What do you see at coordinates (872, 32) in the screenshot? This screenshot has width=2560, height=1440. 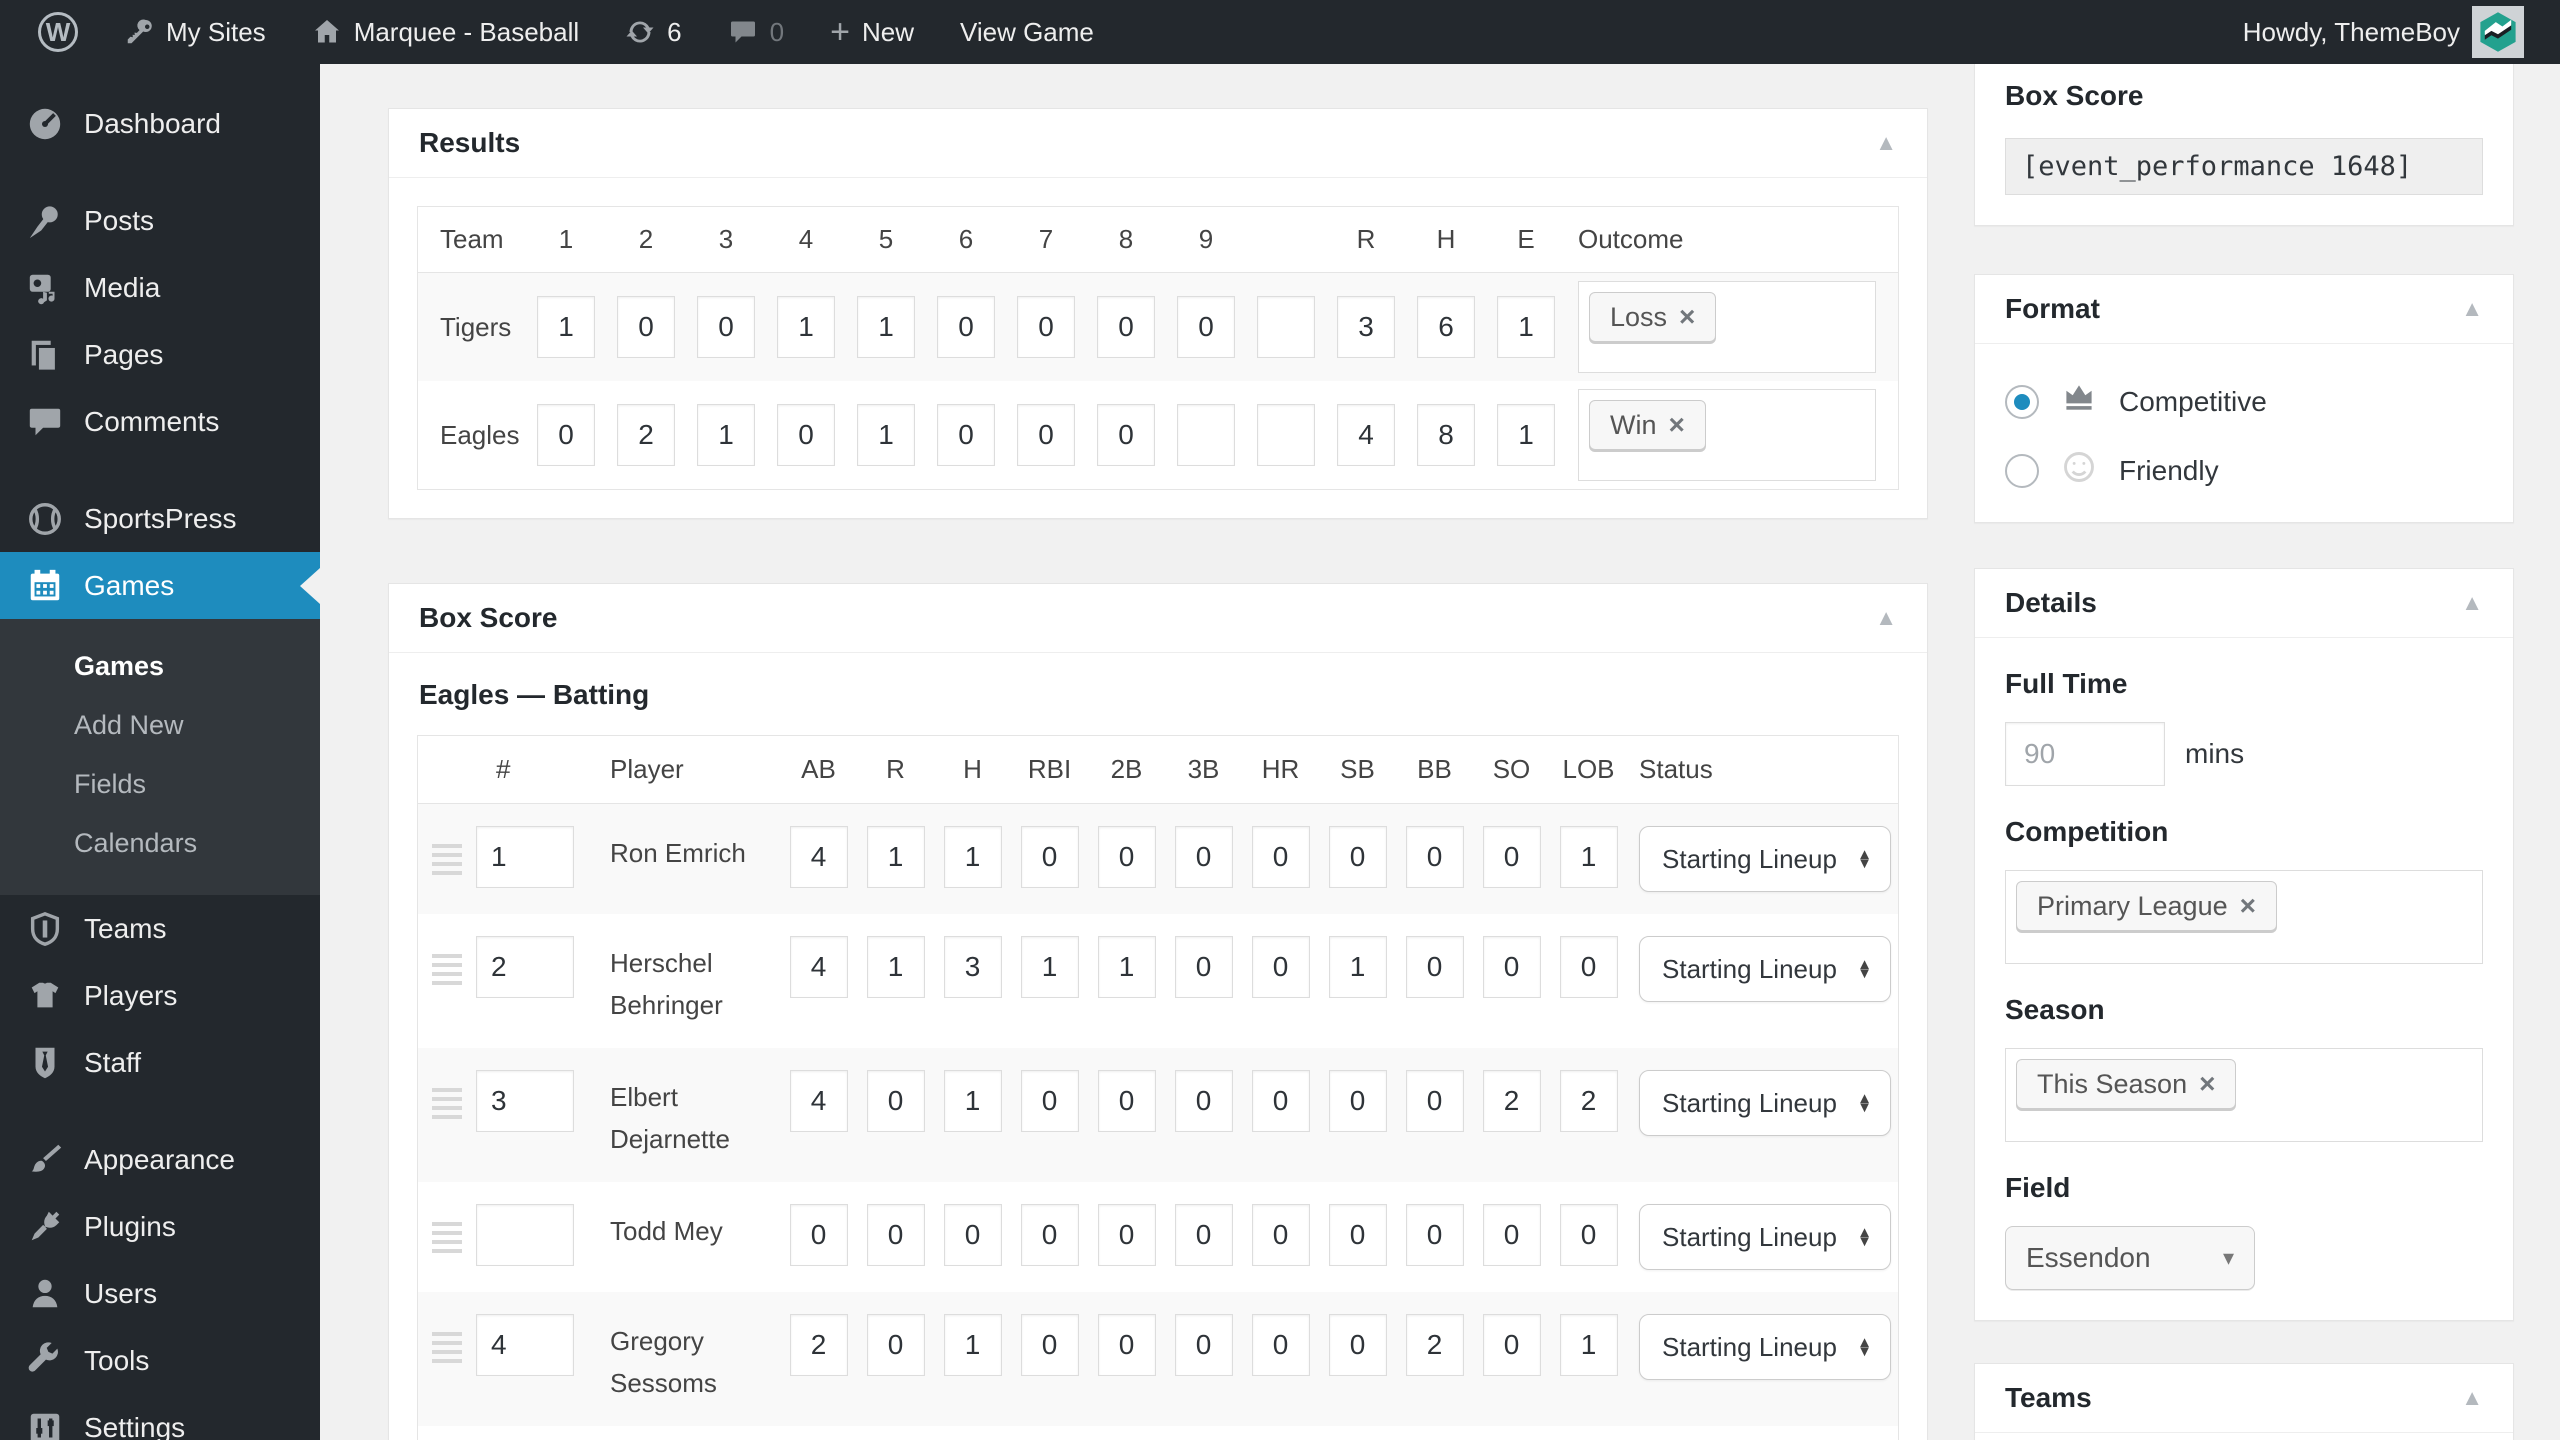 I see `new-content-menu: + New` at bounding box center [872, 32].